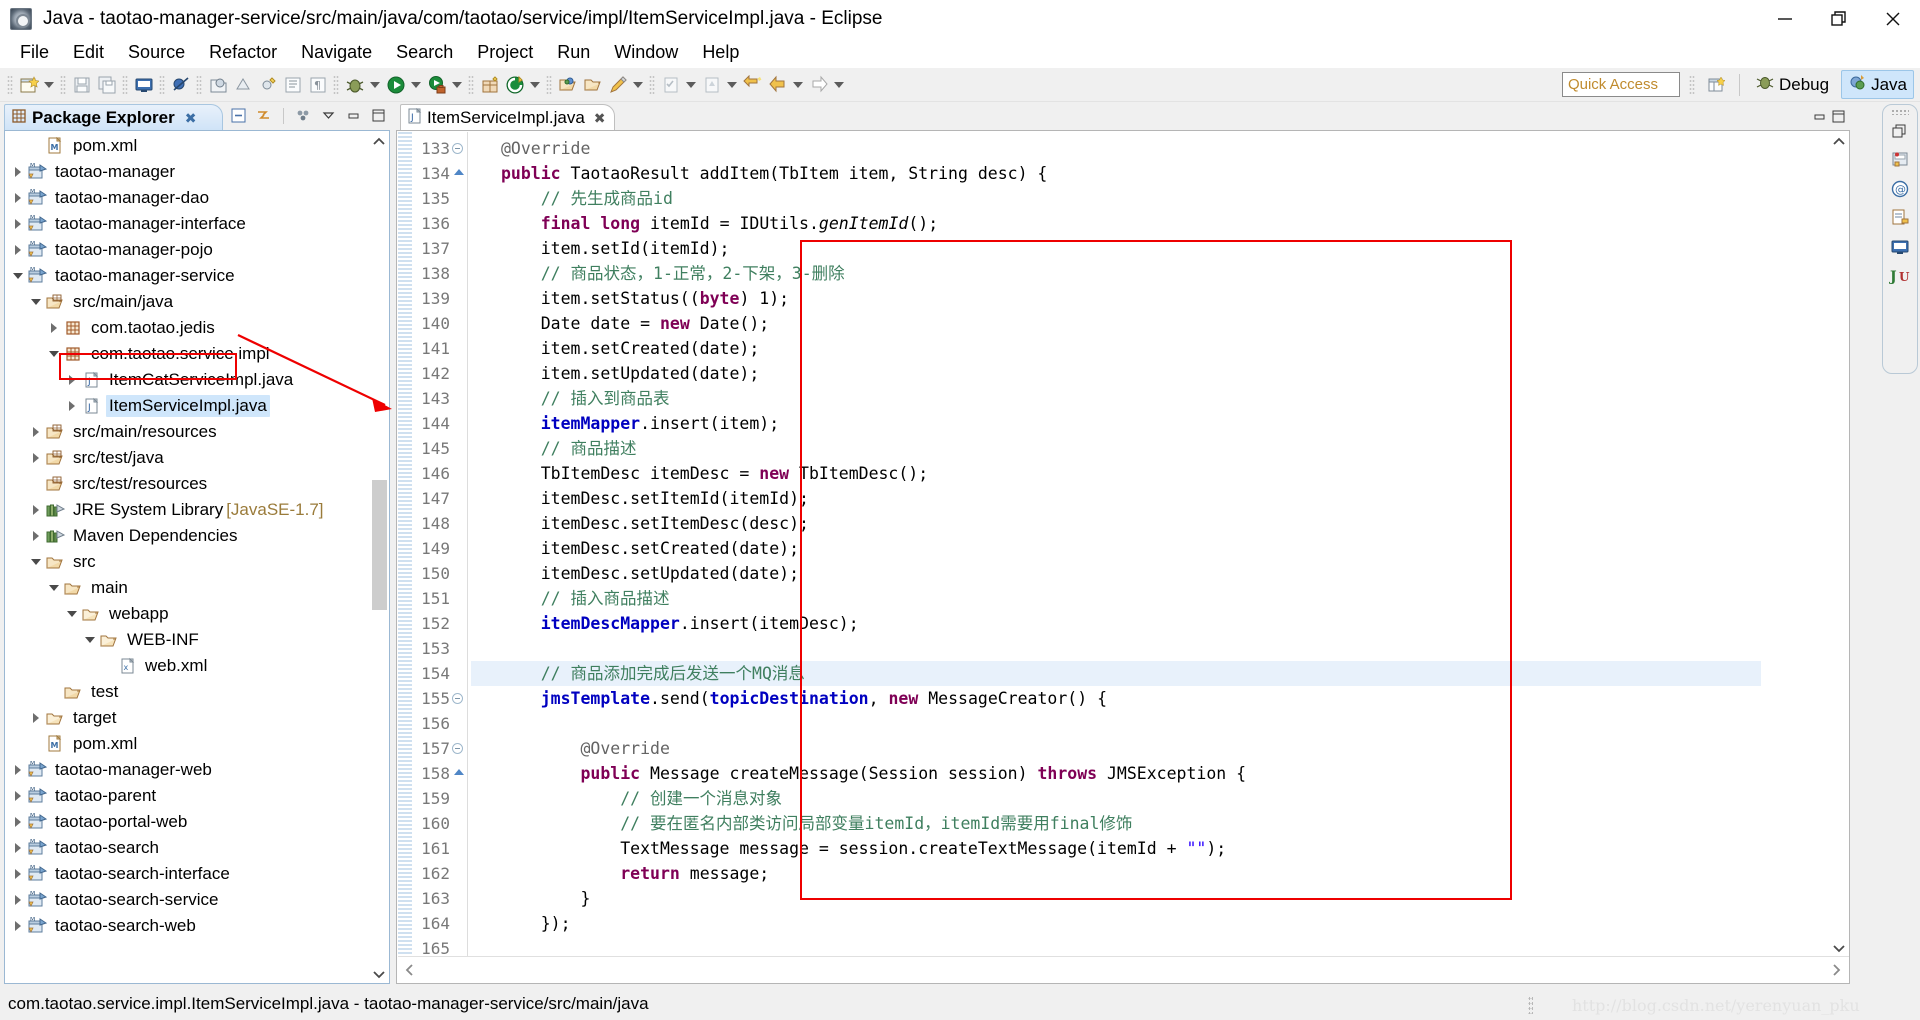 Image resolution: width=1920 pixels, height=1020 pixels. Describe the element at coordinates (292, 84) in the screenshot. I see `open-type-icon` at that location.